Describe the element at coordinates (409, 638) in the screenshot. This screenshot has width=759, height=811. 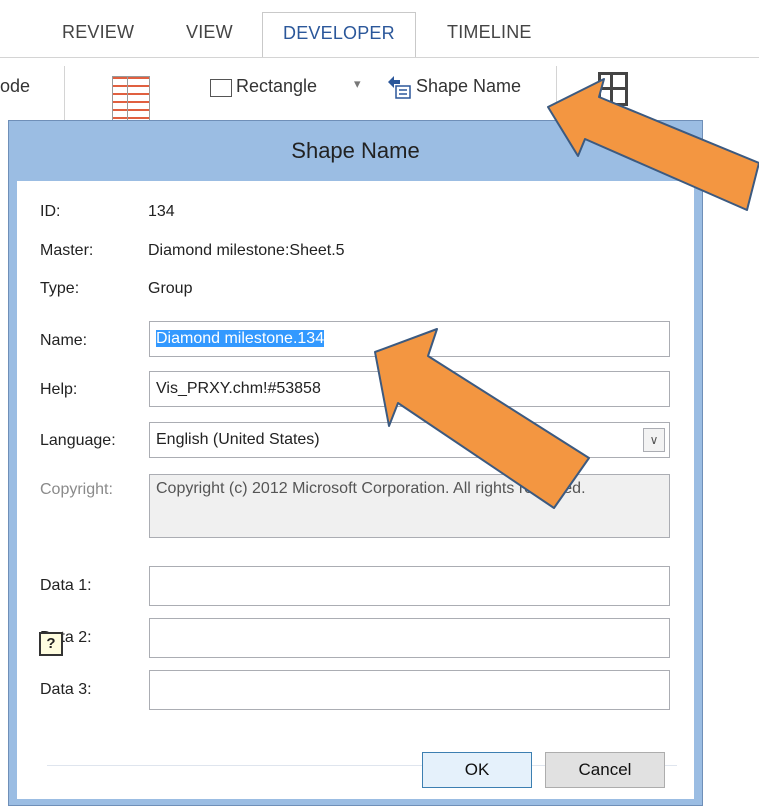
I see `data2-input` at that location.